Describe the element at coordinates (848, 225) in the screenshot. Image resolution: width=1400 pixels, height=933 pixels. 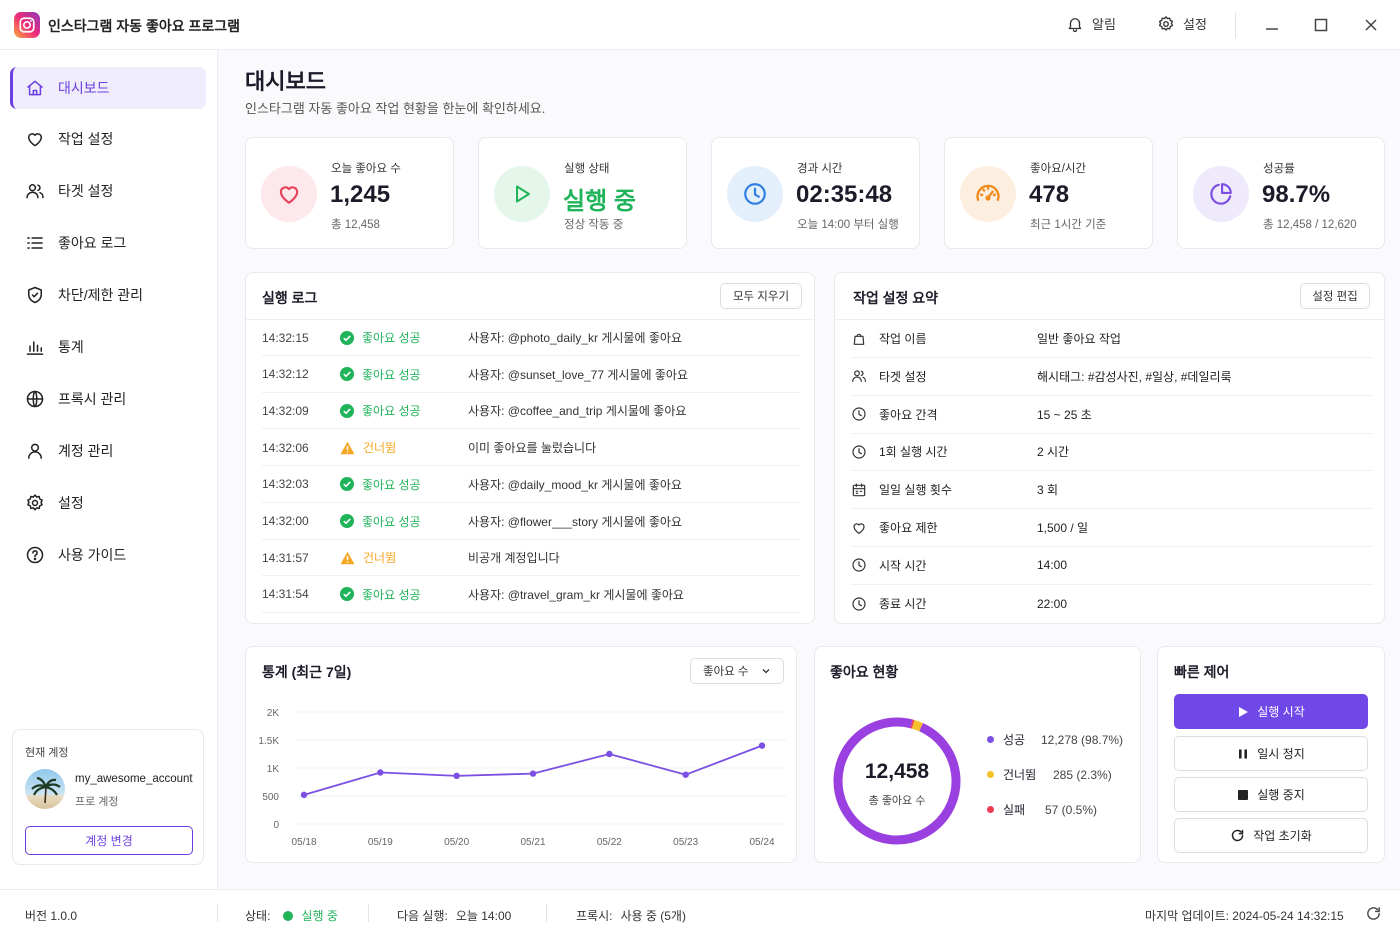
I see `stat-sub: 오늘 14:00 부터 실행` at that location.